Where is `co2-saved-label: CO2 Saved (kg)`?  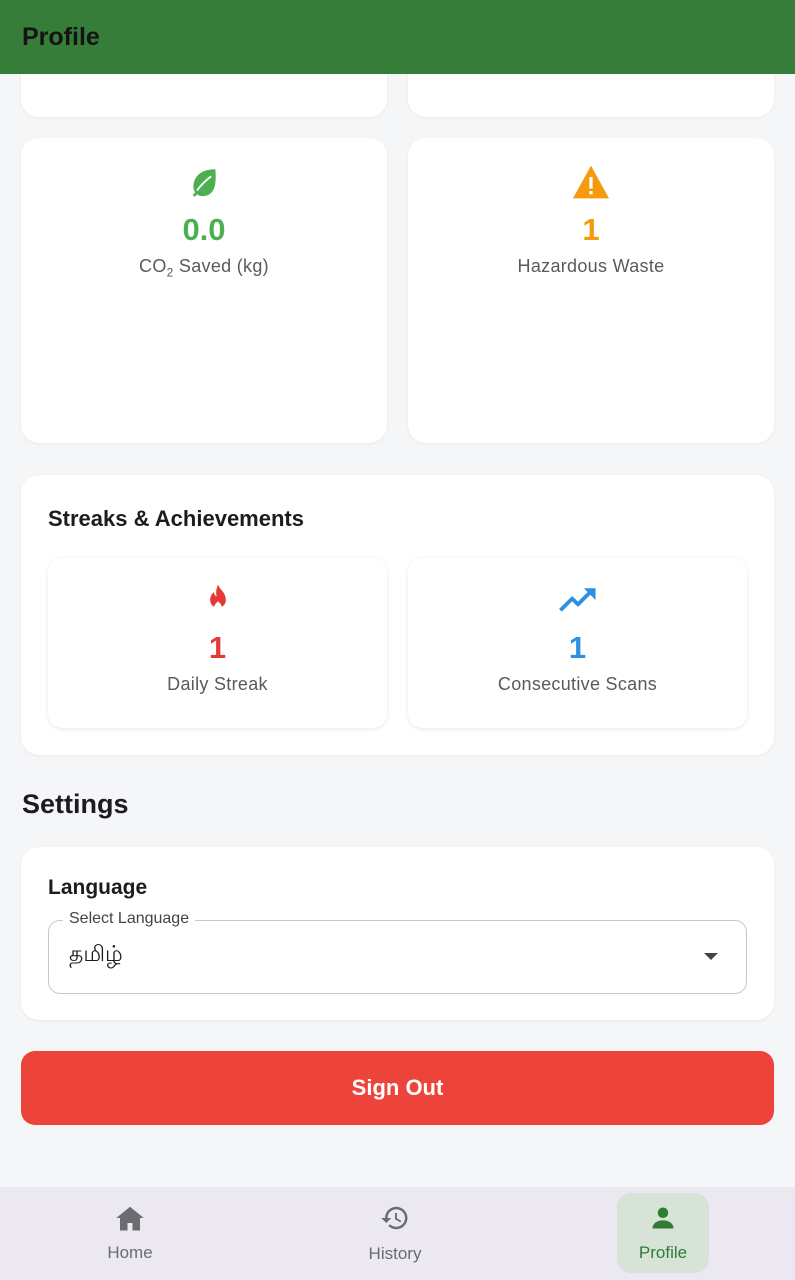 co2-saved-label: CO2 Saved (kg) is located at coordinates (204, 268).